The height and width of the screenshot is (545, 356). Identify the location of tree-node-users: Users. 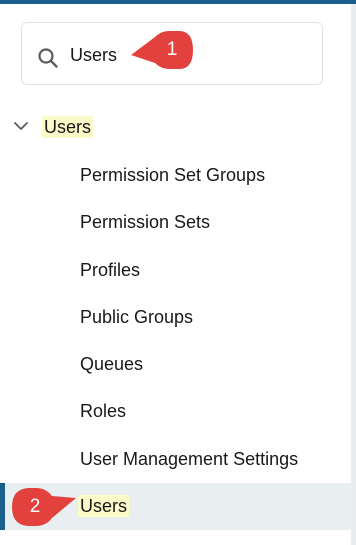
(175, 127).